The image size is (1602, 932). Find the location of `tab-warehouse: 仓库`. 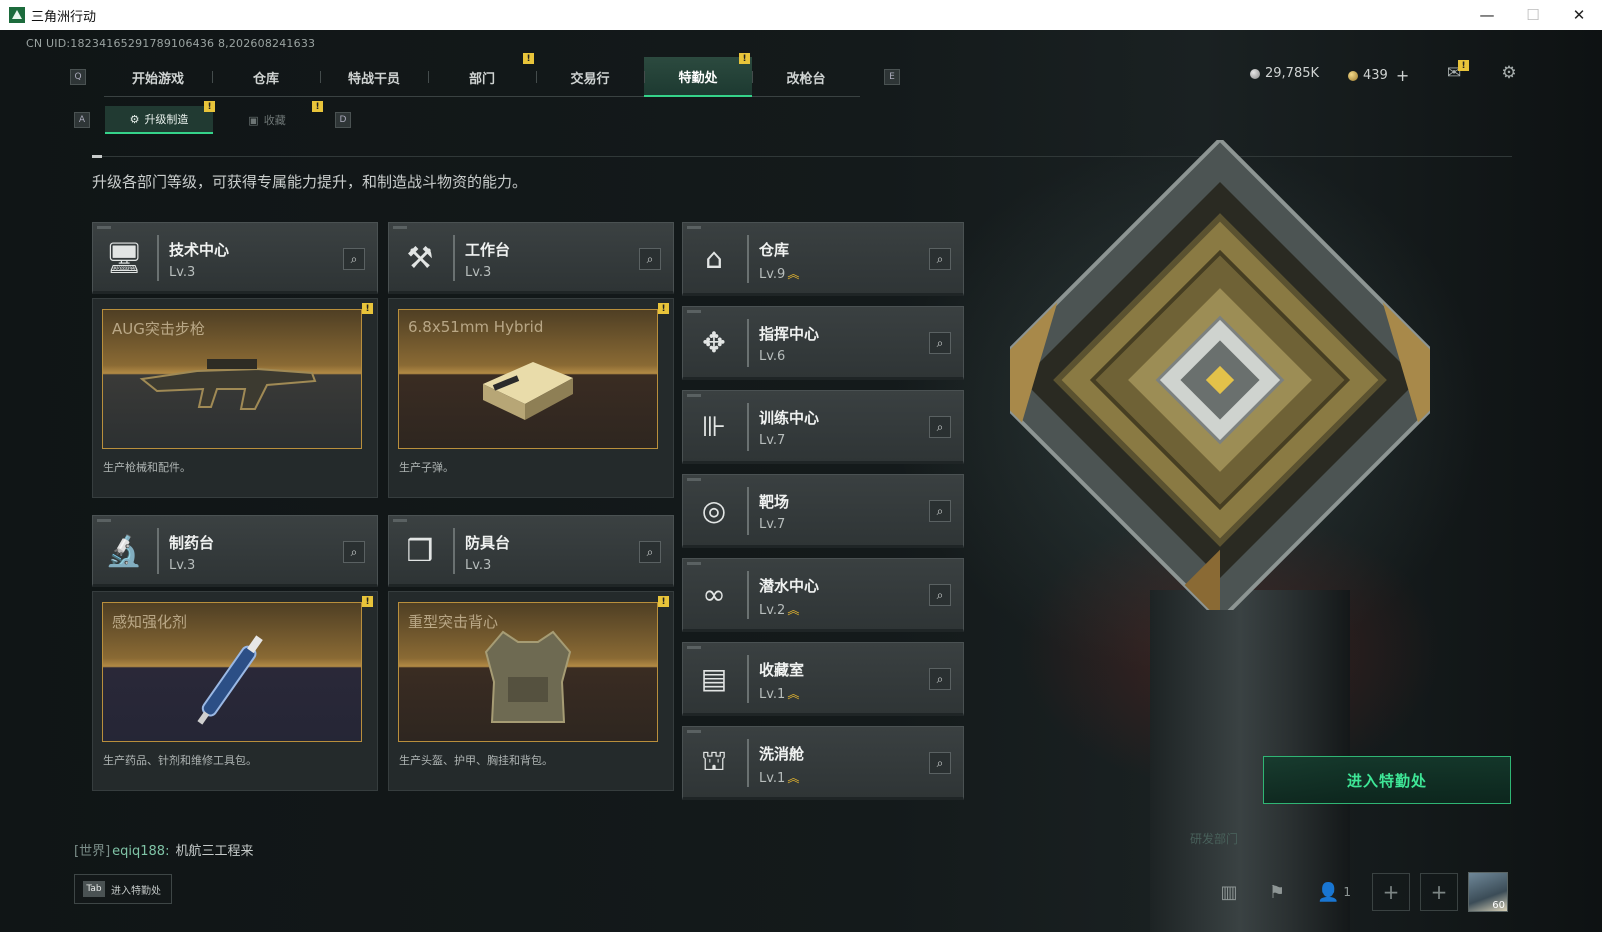

tab-warehouse: 仓库 is located at coordinates (266, 77).